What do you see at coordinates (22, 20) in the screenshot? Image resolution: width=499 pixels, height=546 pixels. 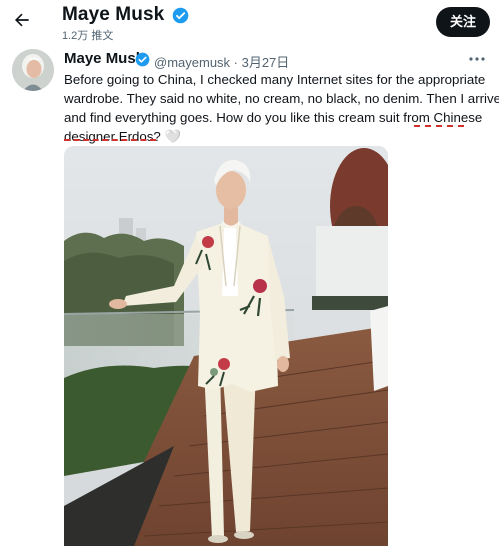 I see `arrow-left-icon` at bounding box center [22, 20].